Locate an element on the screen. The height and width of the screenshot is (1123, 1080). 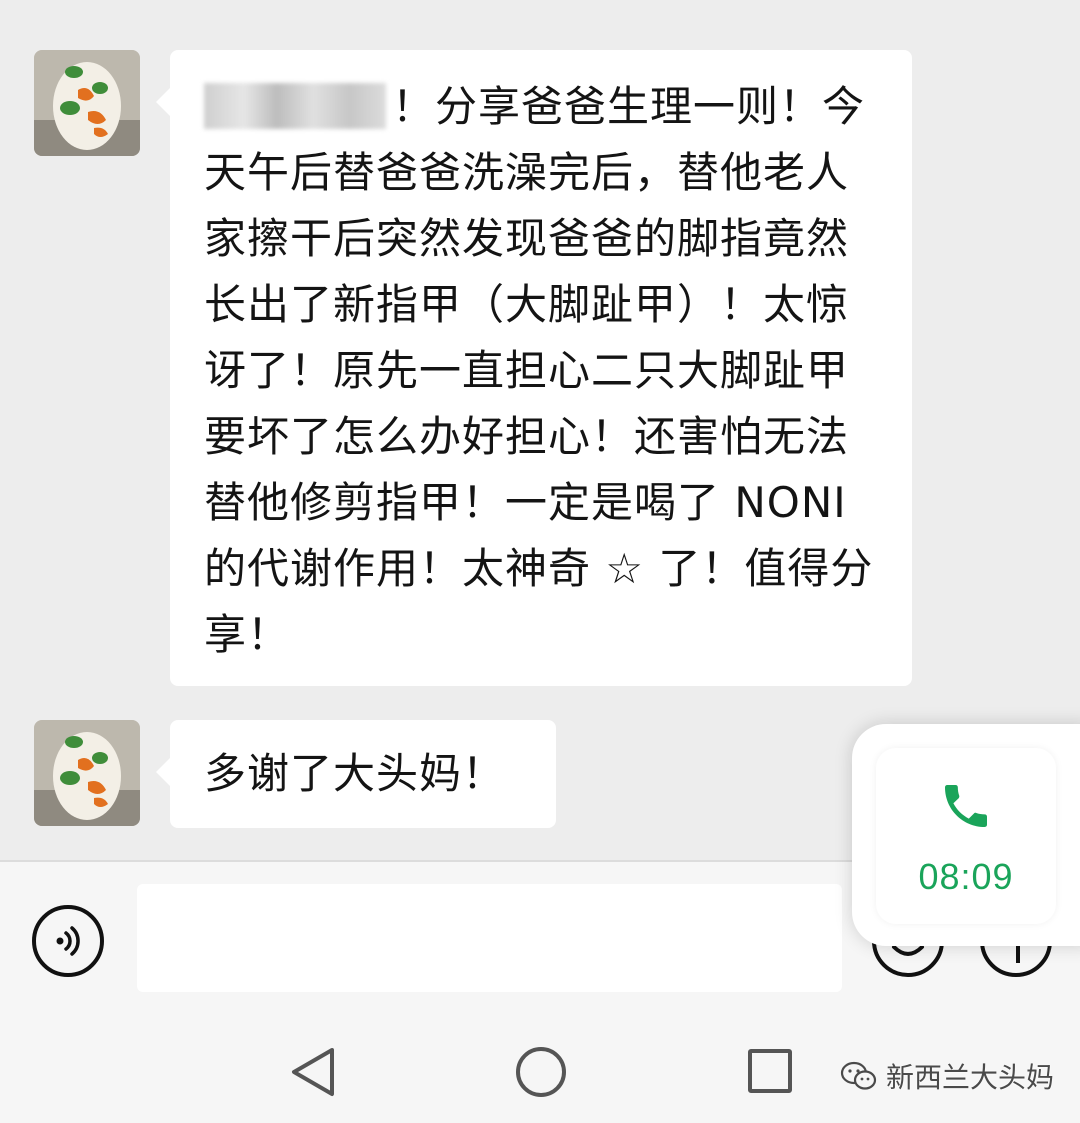
voice-icon is located at coordinates (68, 941).